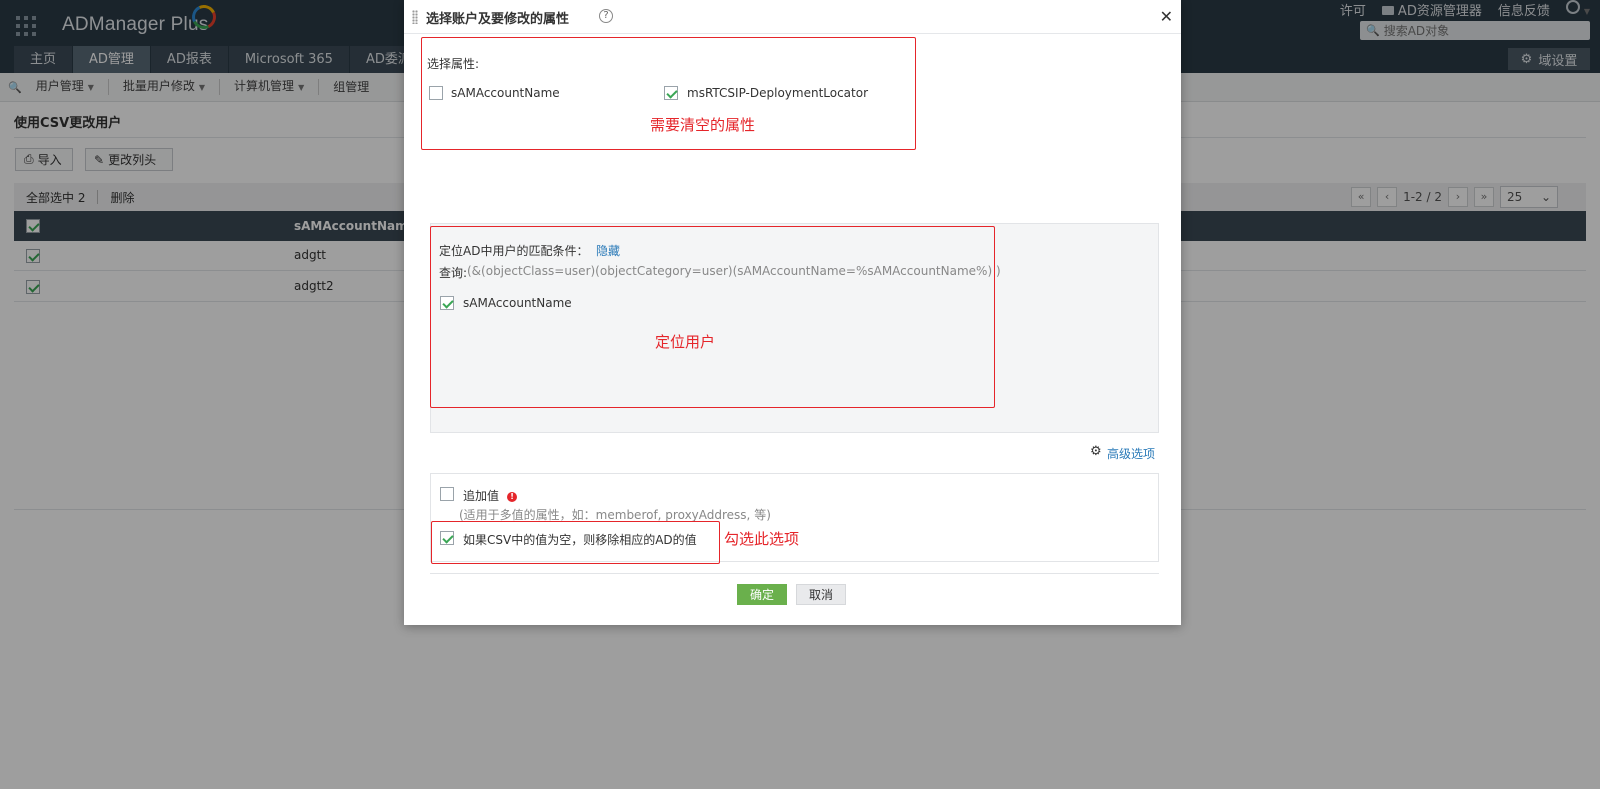  Describe the element at coordinates (415, 17) in the screenshot. I see `drag-handle-icon` at that location.